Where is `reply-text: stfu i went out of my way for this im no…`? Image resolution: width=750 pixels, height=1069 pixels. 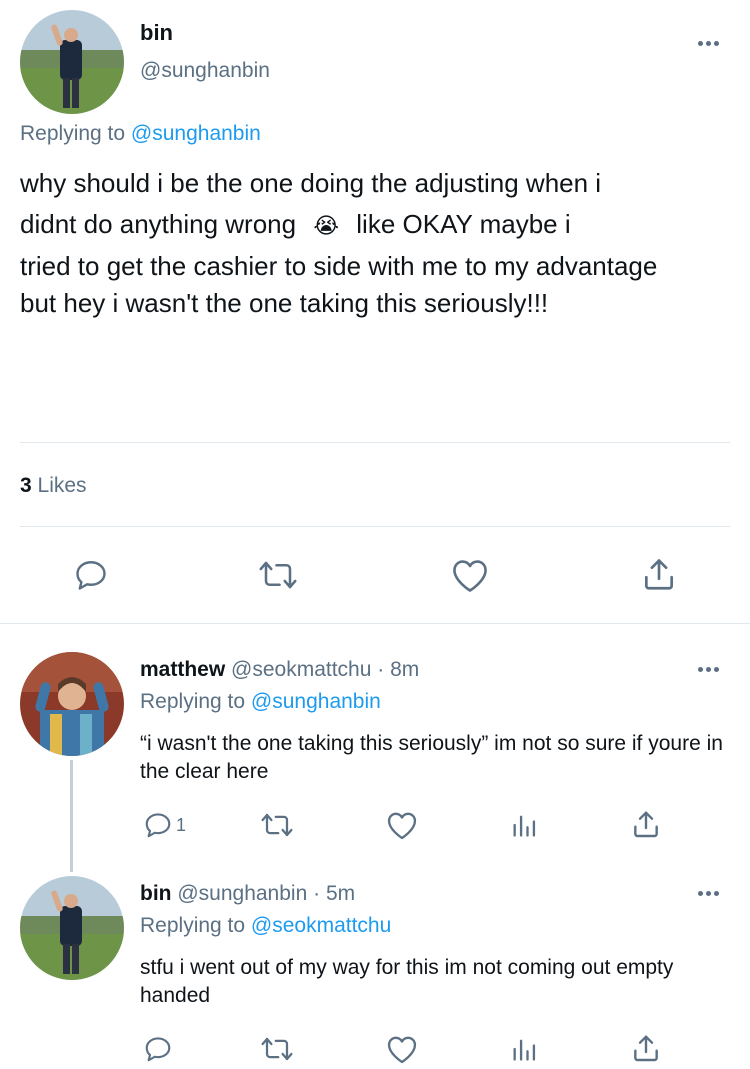
reply-text: stfu i went out of my way for this im no… is located at coordinates (407, 981).